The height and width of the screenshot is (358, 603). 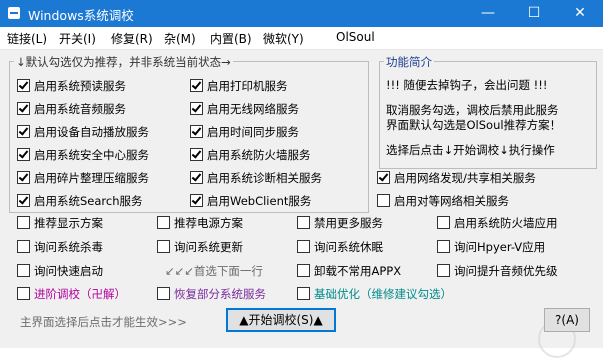 I want to click on checkbox-label: 禁用更多服务, so click(x=348, y=223).